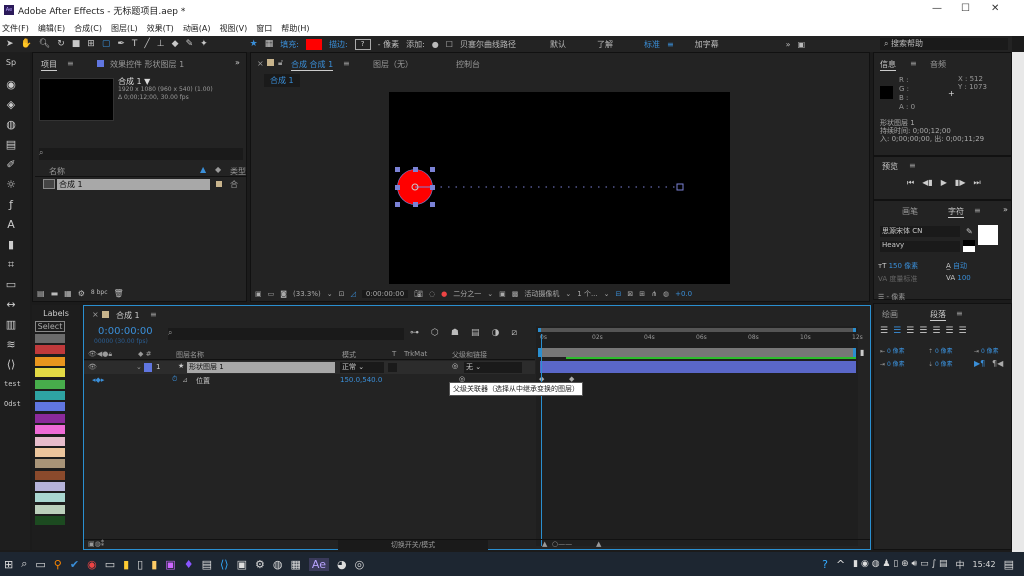 This screenshot has height=576, width=1024. What do you see at coordinates (956, 266) in the screenshot?
I see `leading-row: A̲ 自动` at bounding box center [956, 266].